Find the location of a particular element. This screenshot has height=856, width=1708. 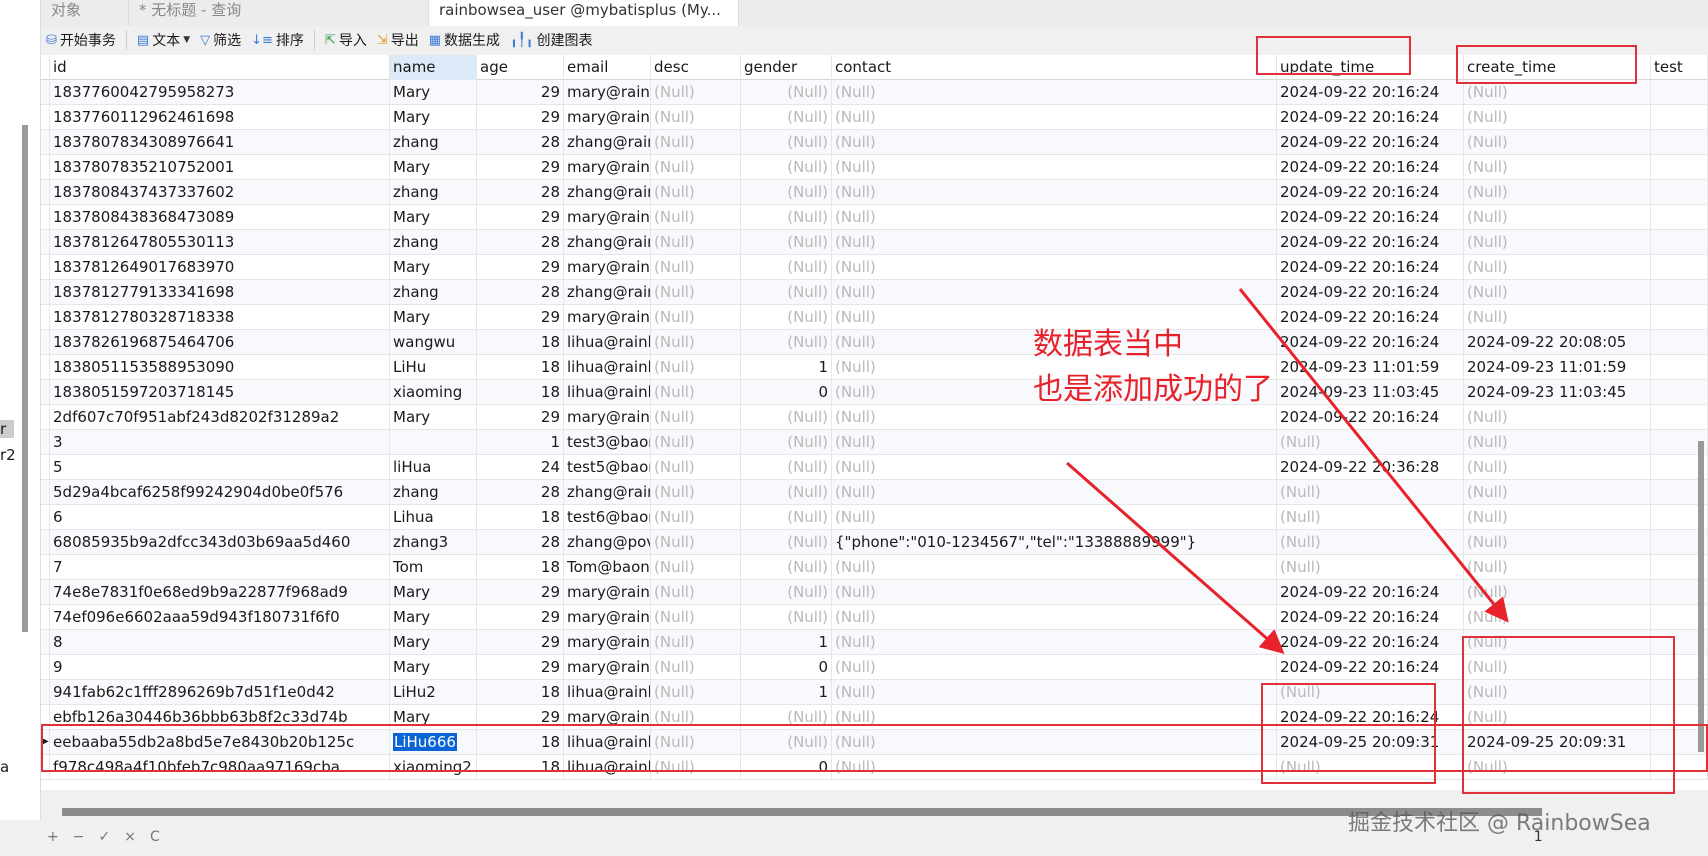

cell-id: 74ef096e6602aaa59d943f180731f6f0 is located at coordinates (220, 617).